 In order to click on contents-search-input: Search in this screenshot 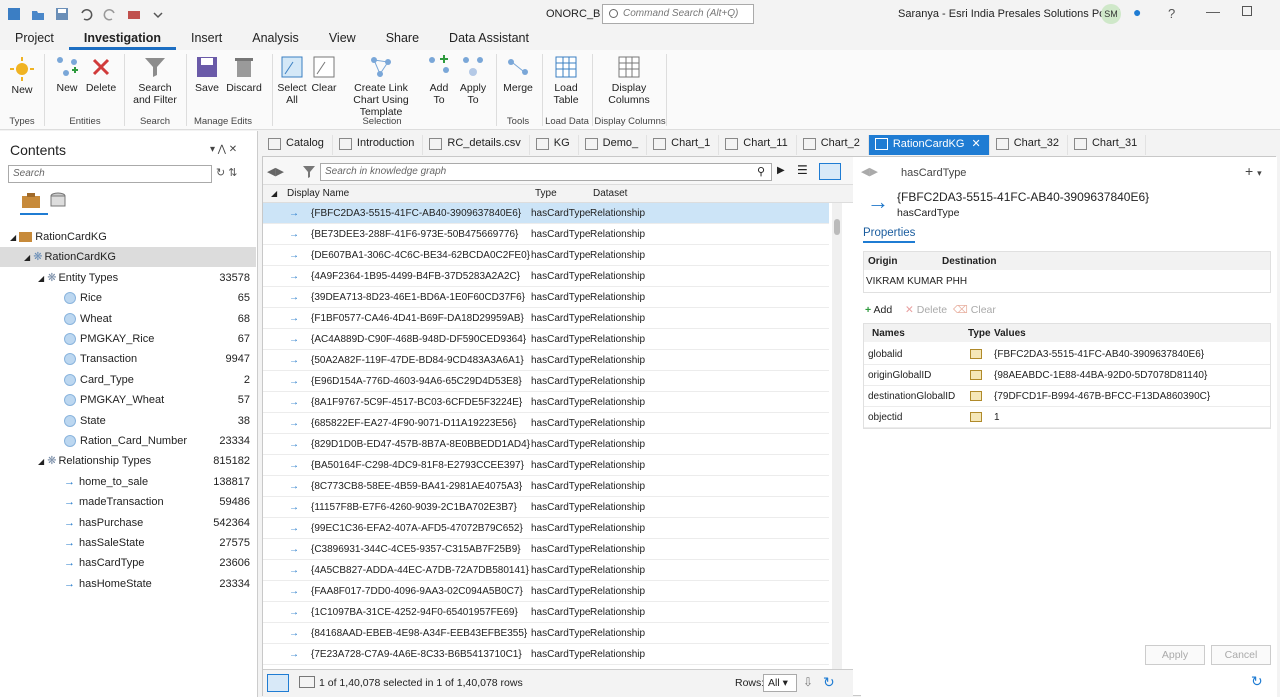, I will do `click(110, 174)`.